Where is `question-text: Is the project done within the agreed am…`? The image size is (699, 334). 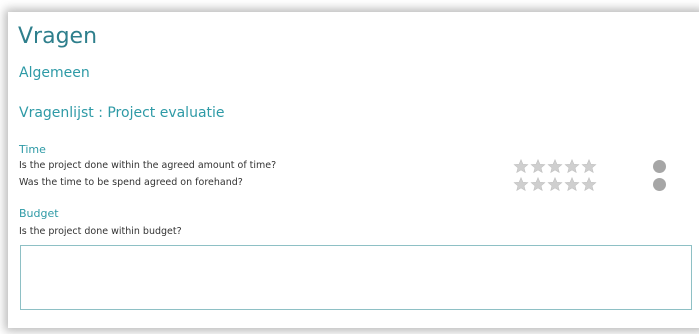 question-text: Is the project done within the agreed am… is located at coordinates (148, 165).